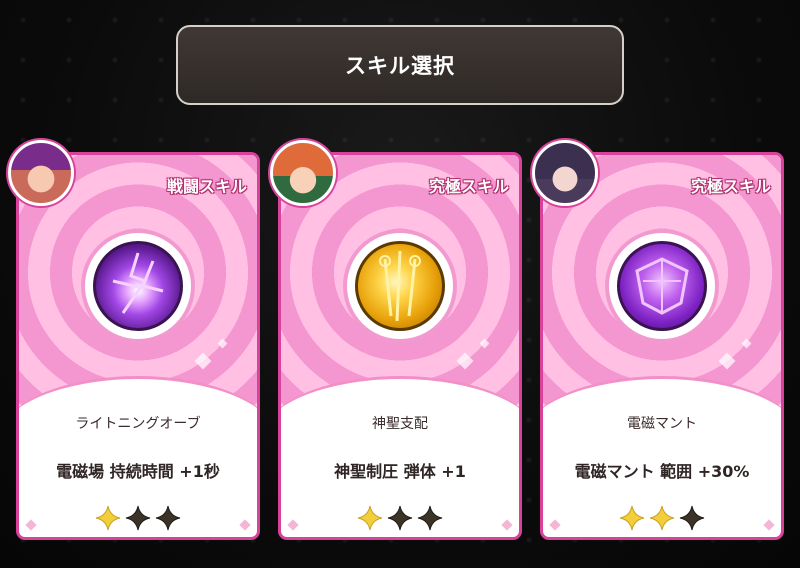 This screenshot has height=568, width=800. What do you see at coordinates (662, 424) in the screenshot?
I see `skill-name: 電磁マント` at bounding box center [662, 424].